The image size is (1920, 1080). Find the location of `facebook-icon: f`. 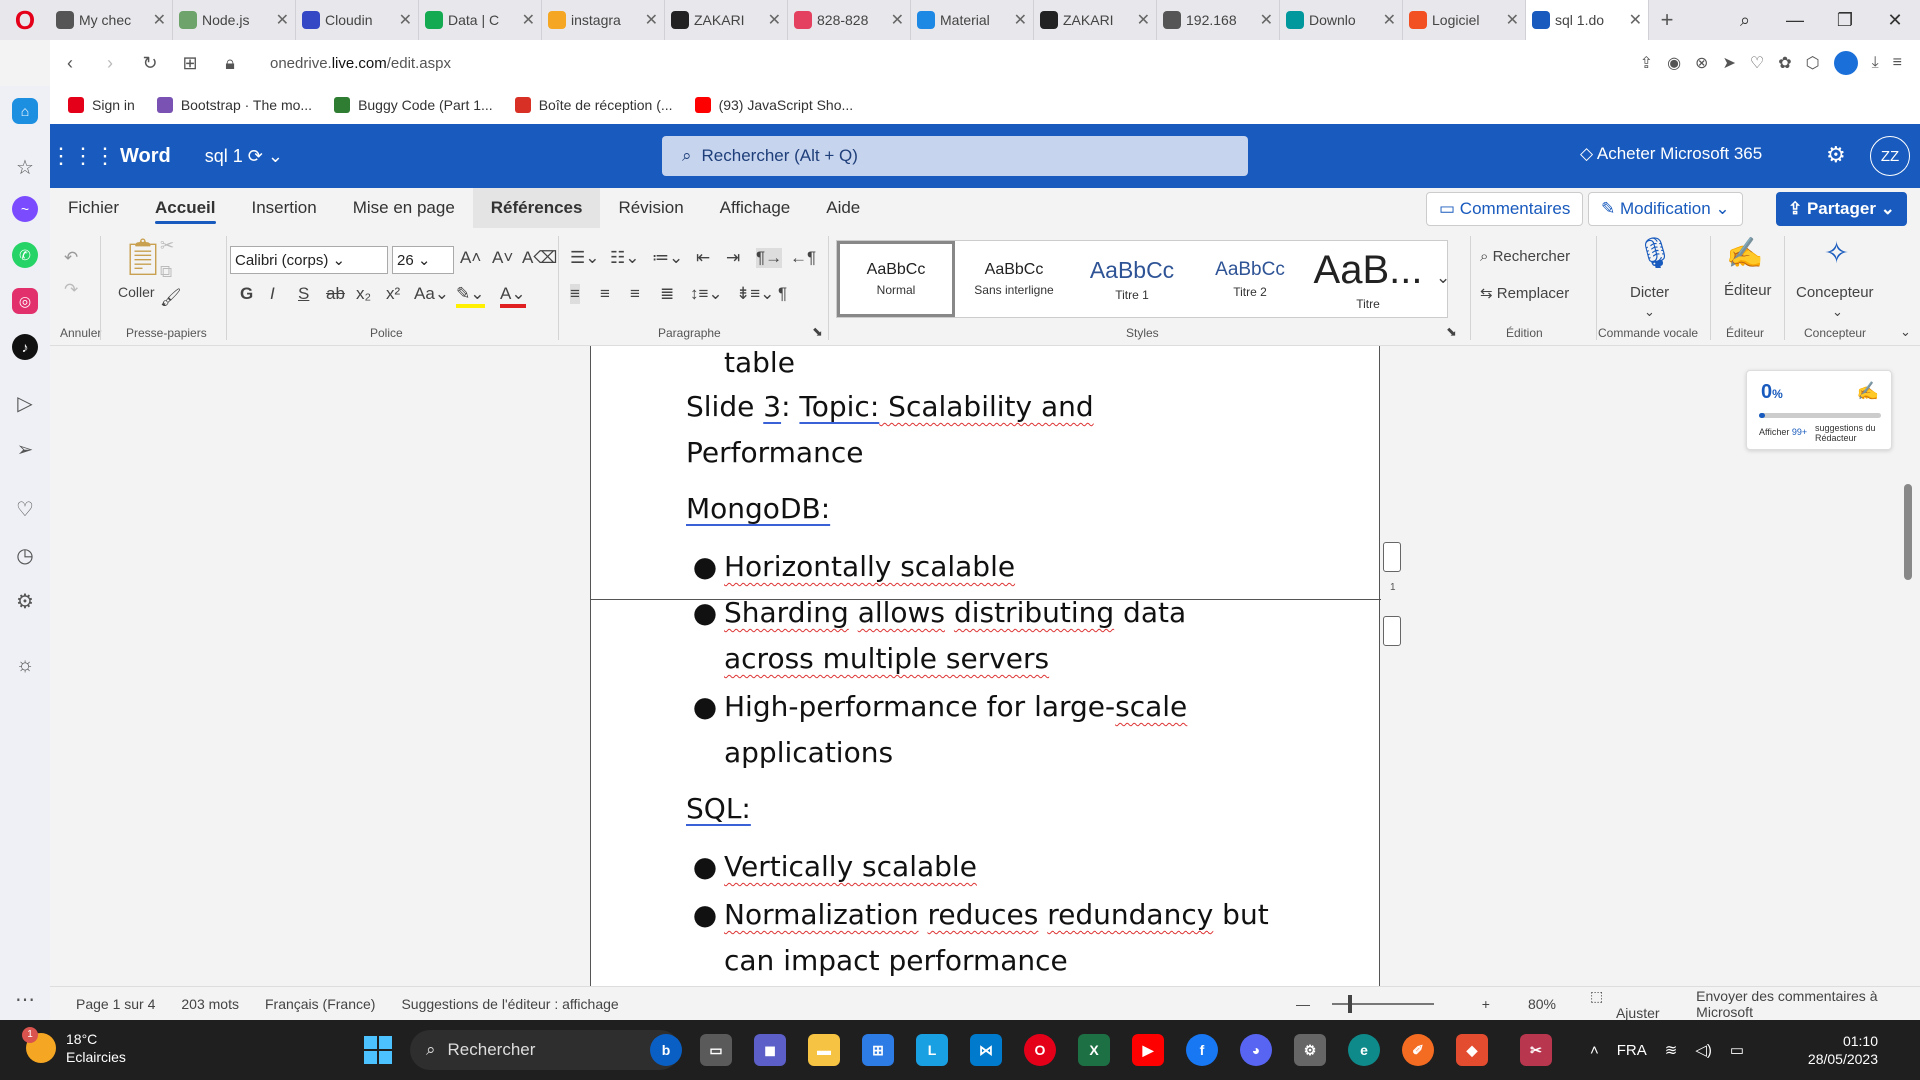

facebook-icon: f is located at coordinates (1202, 1050).